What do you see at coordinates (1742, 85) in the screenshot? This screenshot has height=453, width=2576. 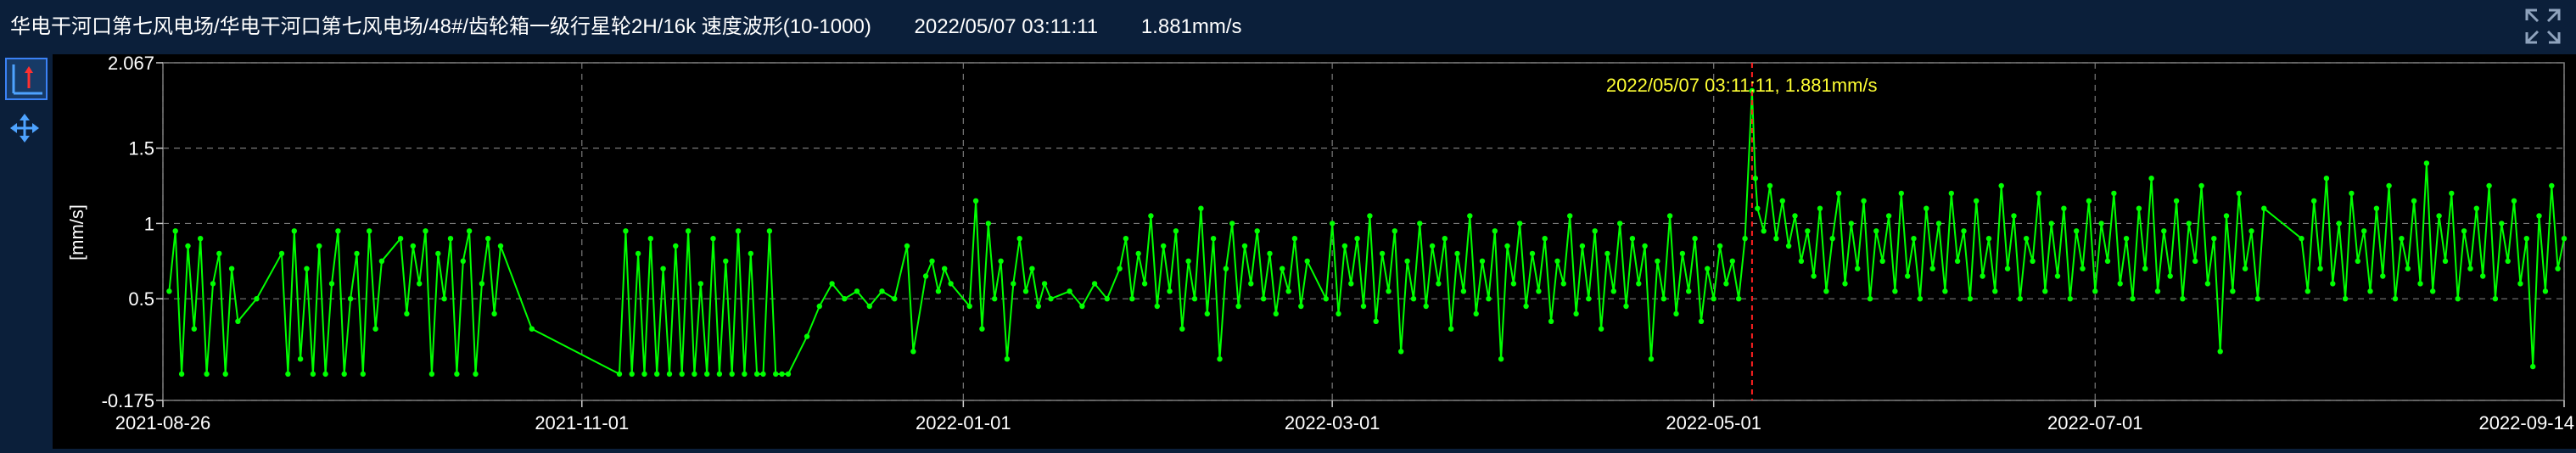 I see `cursor-annotation: 2022/05/07 03:11:11, 1.881mm/s` at bounding box center [1742, 85].